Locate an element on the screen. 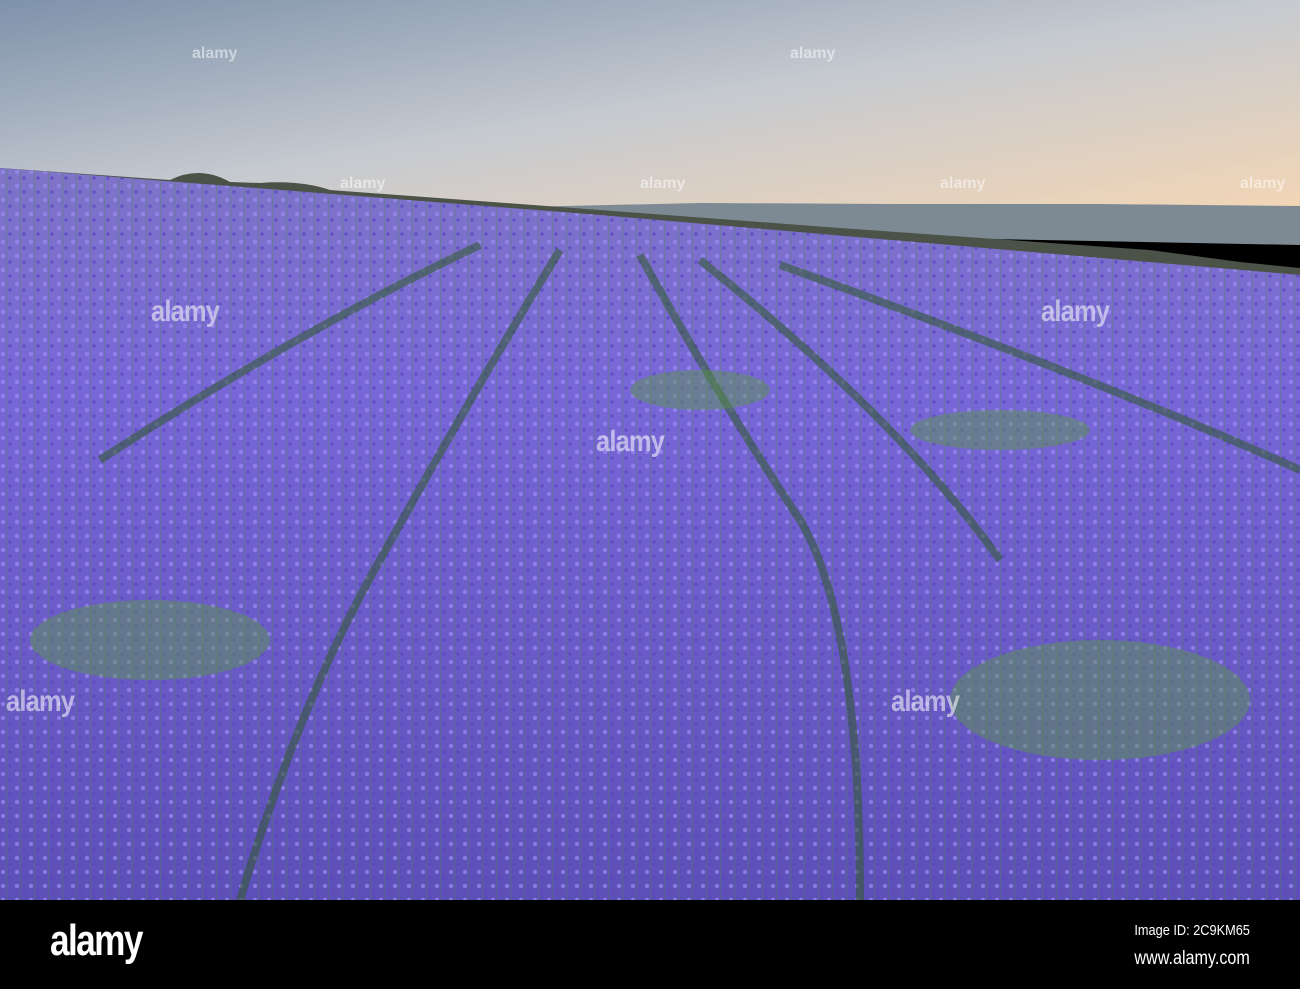 The image size is (1300, 989). website-url: www.alamy.com is located at coordinates (1192, 958).